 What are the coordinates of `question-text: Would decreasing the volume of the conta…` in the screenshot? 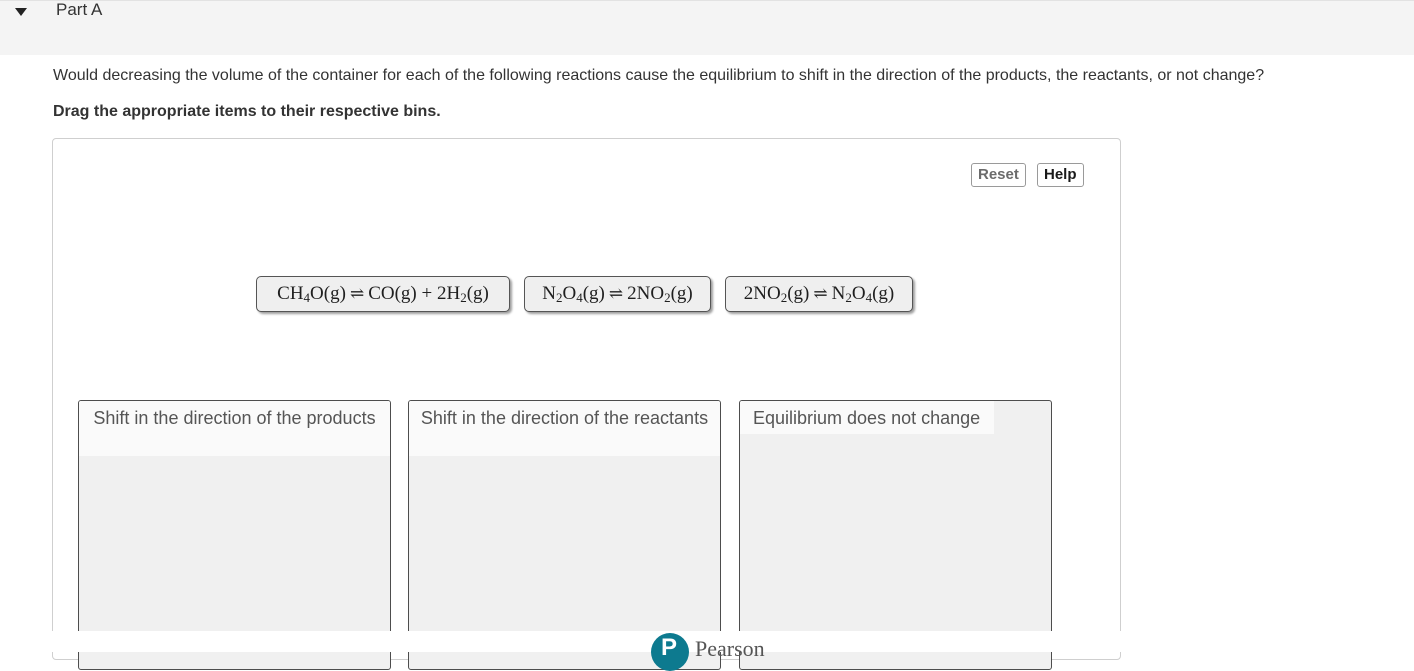 It's located at (659, 75).